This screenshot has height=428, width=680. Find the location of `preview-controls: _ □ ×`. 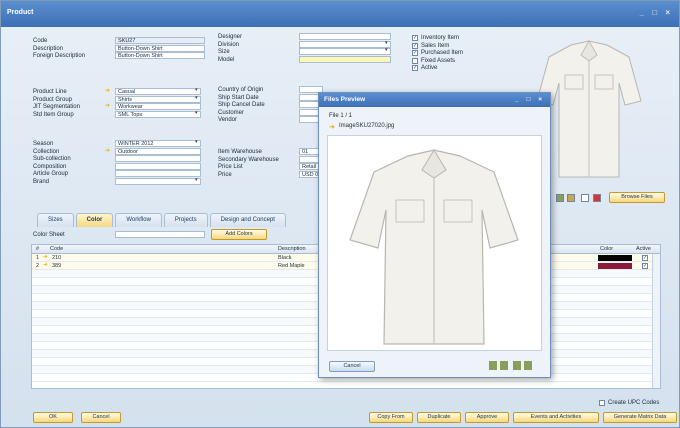

preview-controls: _ □ × is located at coordinates (530, 99).